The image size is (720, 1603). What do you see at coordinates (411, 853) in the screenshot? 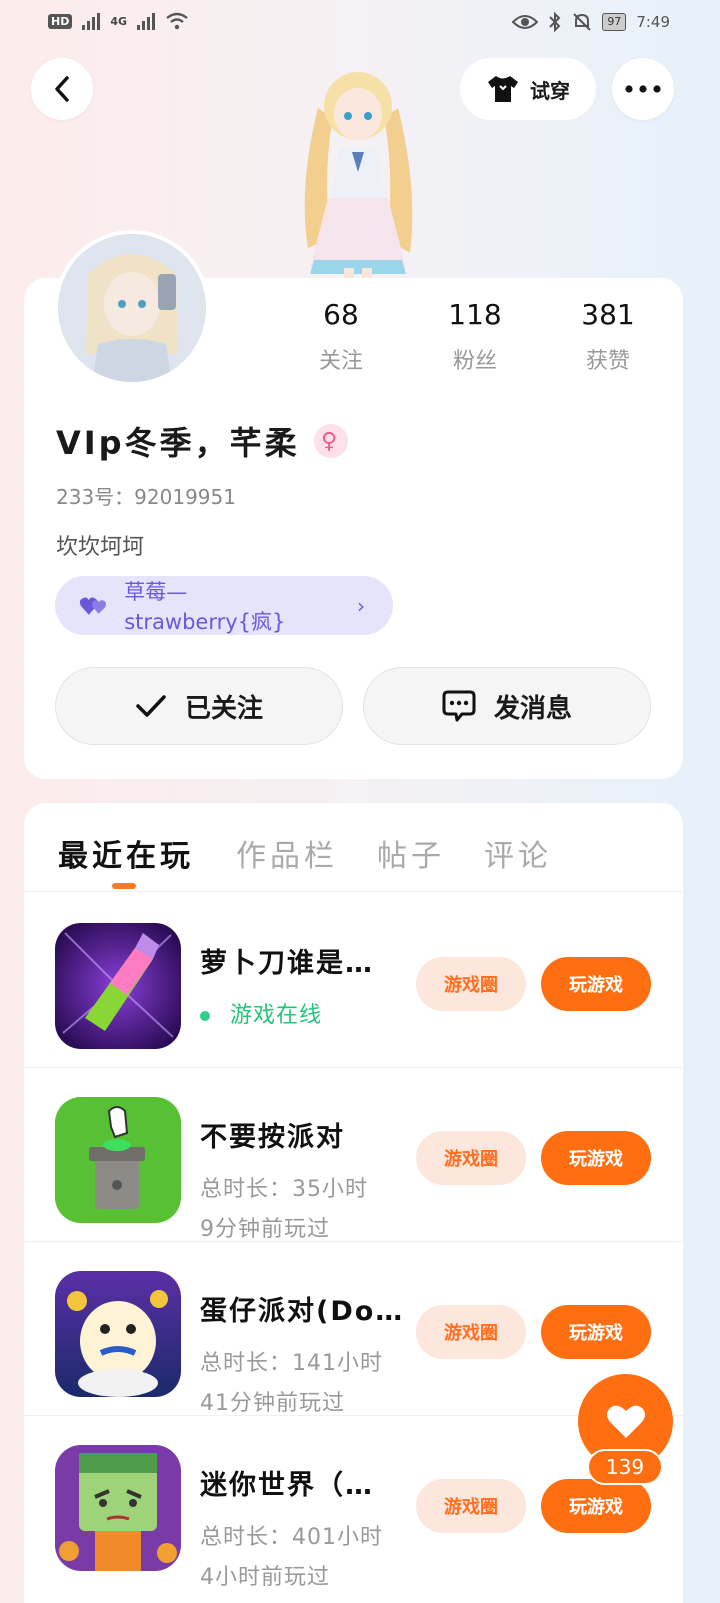
I see `tab-posts: 帖子` at bounding box center [411, 853].